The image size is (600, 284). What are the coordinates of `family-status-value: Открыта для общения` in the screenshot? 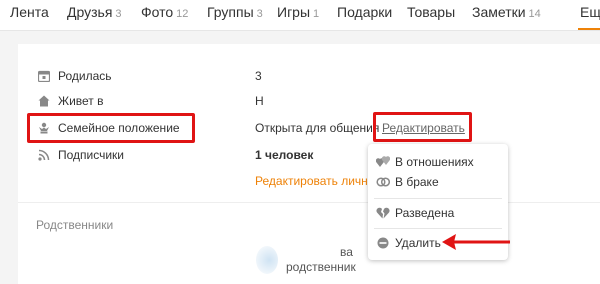 It's located at (317, 128).